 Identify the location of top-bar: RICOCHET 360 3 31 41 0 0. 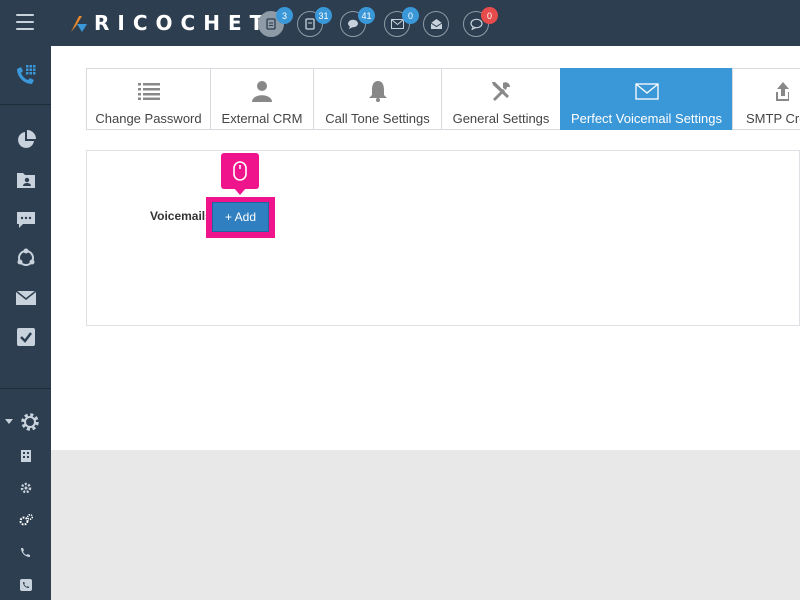
(400, 23).